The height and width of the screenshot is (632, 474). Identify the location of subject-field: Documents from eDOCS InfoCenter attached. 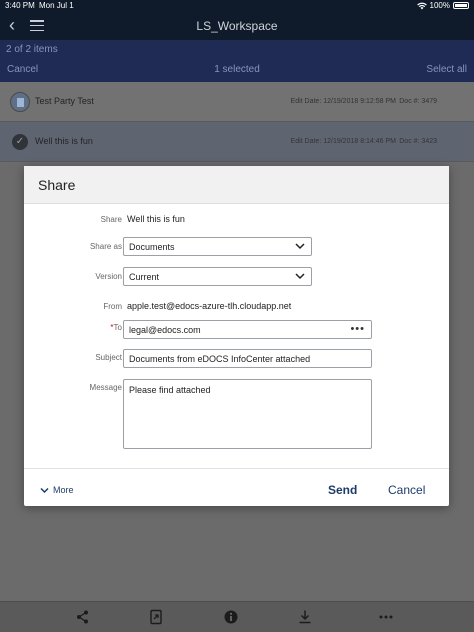
(247, 358).